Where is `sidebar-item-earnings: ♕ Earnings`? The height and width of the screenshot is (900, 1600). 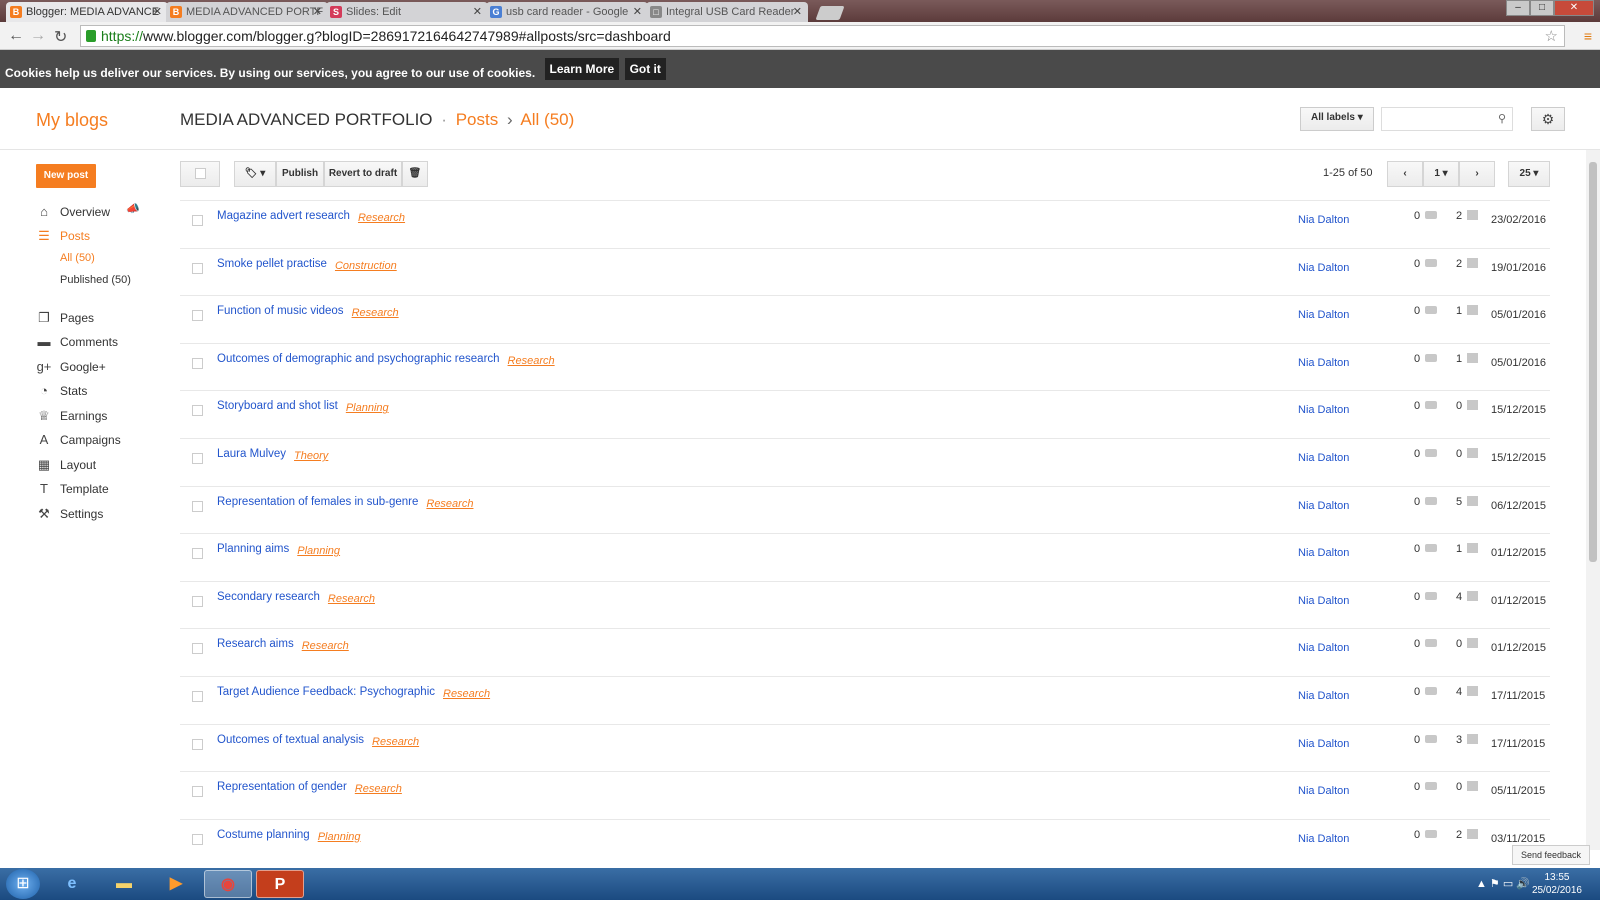
sidebar-item-earnings: ♕ Earnings is located at coordinates (71, 416).